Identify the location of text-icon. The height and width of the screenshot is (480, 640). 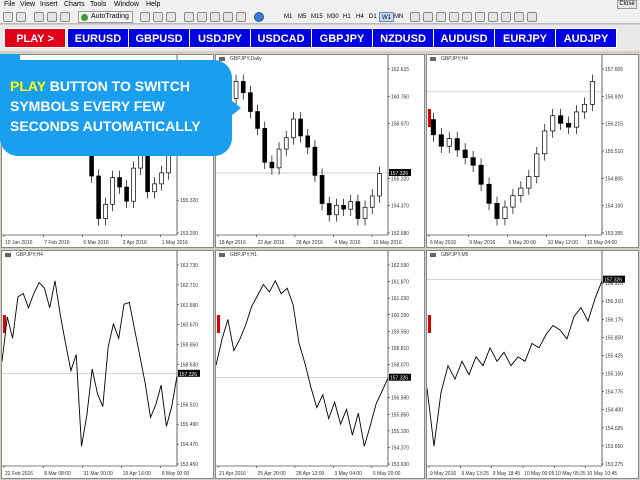
(506, 17).